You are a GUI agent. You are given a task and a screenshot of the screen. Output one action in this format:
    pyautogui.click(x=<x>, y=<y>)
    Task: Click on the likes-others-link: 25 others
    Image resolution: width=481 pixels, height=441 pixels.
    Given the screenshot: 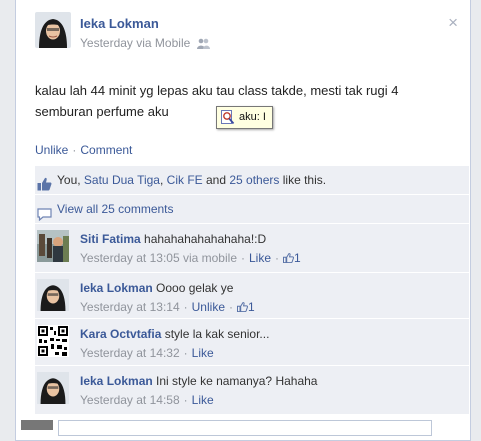 What is the action you would take?
    pyautogui.click(x=254, y=180)
    